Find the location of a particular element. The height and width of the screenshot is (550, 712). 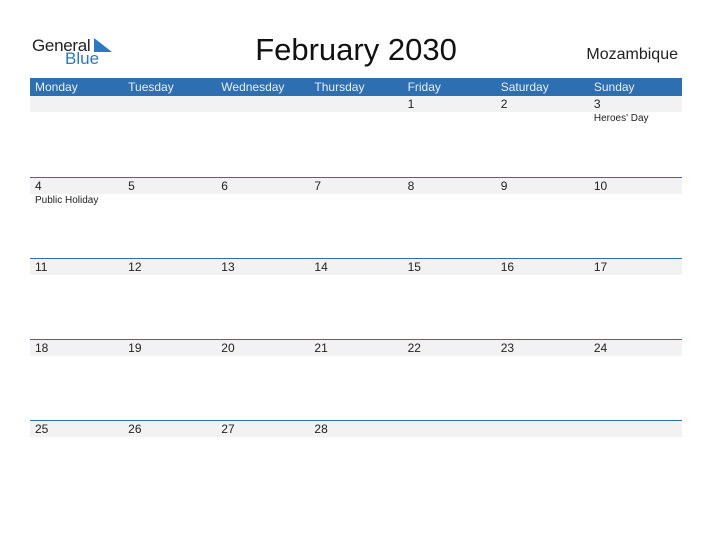

day-number: 6 is located at coordinates (224, 186).